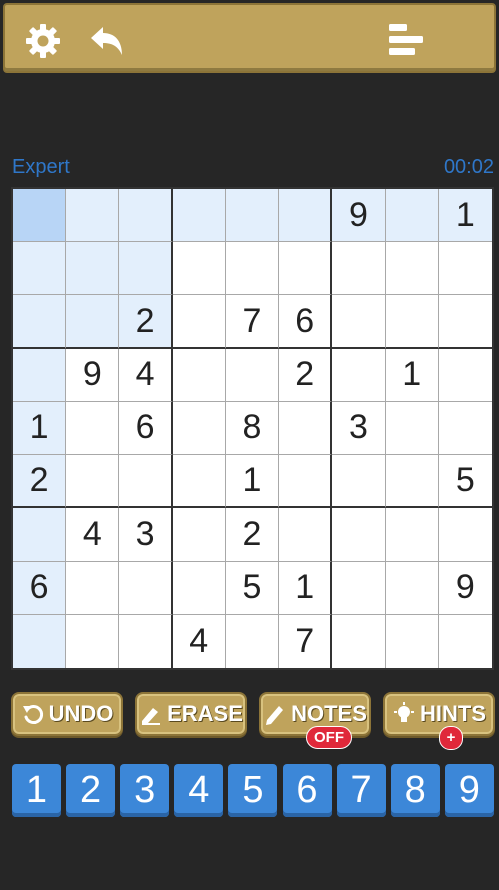 This screenshot has height=890, width=499. I want to click on cell-r5-c1: 1, so click(40, 428).